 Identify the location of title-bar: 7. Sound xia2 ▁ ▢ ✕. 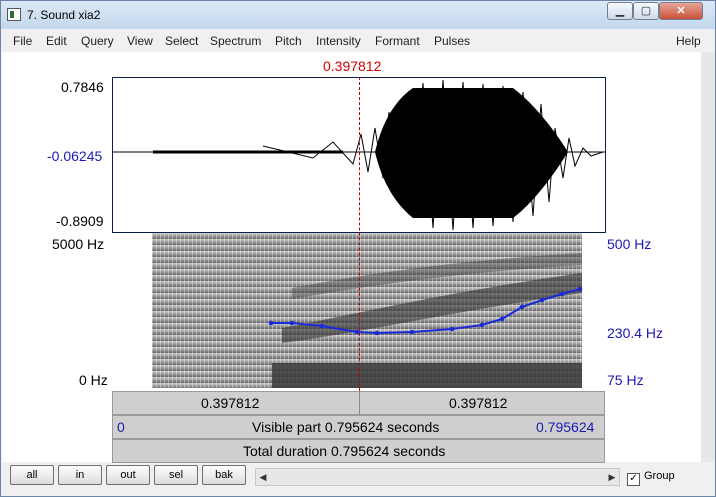
(358, 15).